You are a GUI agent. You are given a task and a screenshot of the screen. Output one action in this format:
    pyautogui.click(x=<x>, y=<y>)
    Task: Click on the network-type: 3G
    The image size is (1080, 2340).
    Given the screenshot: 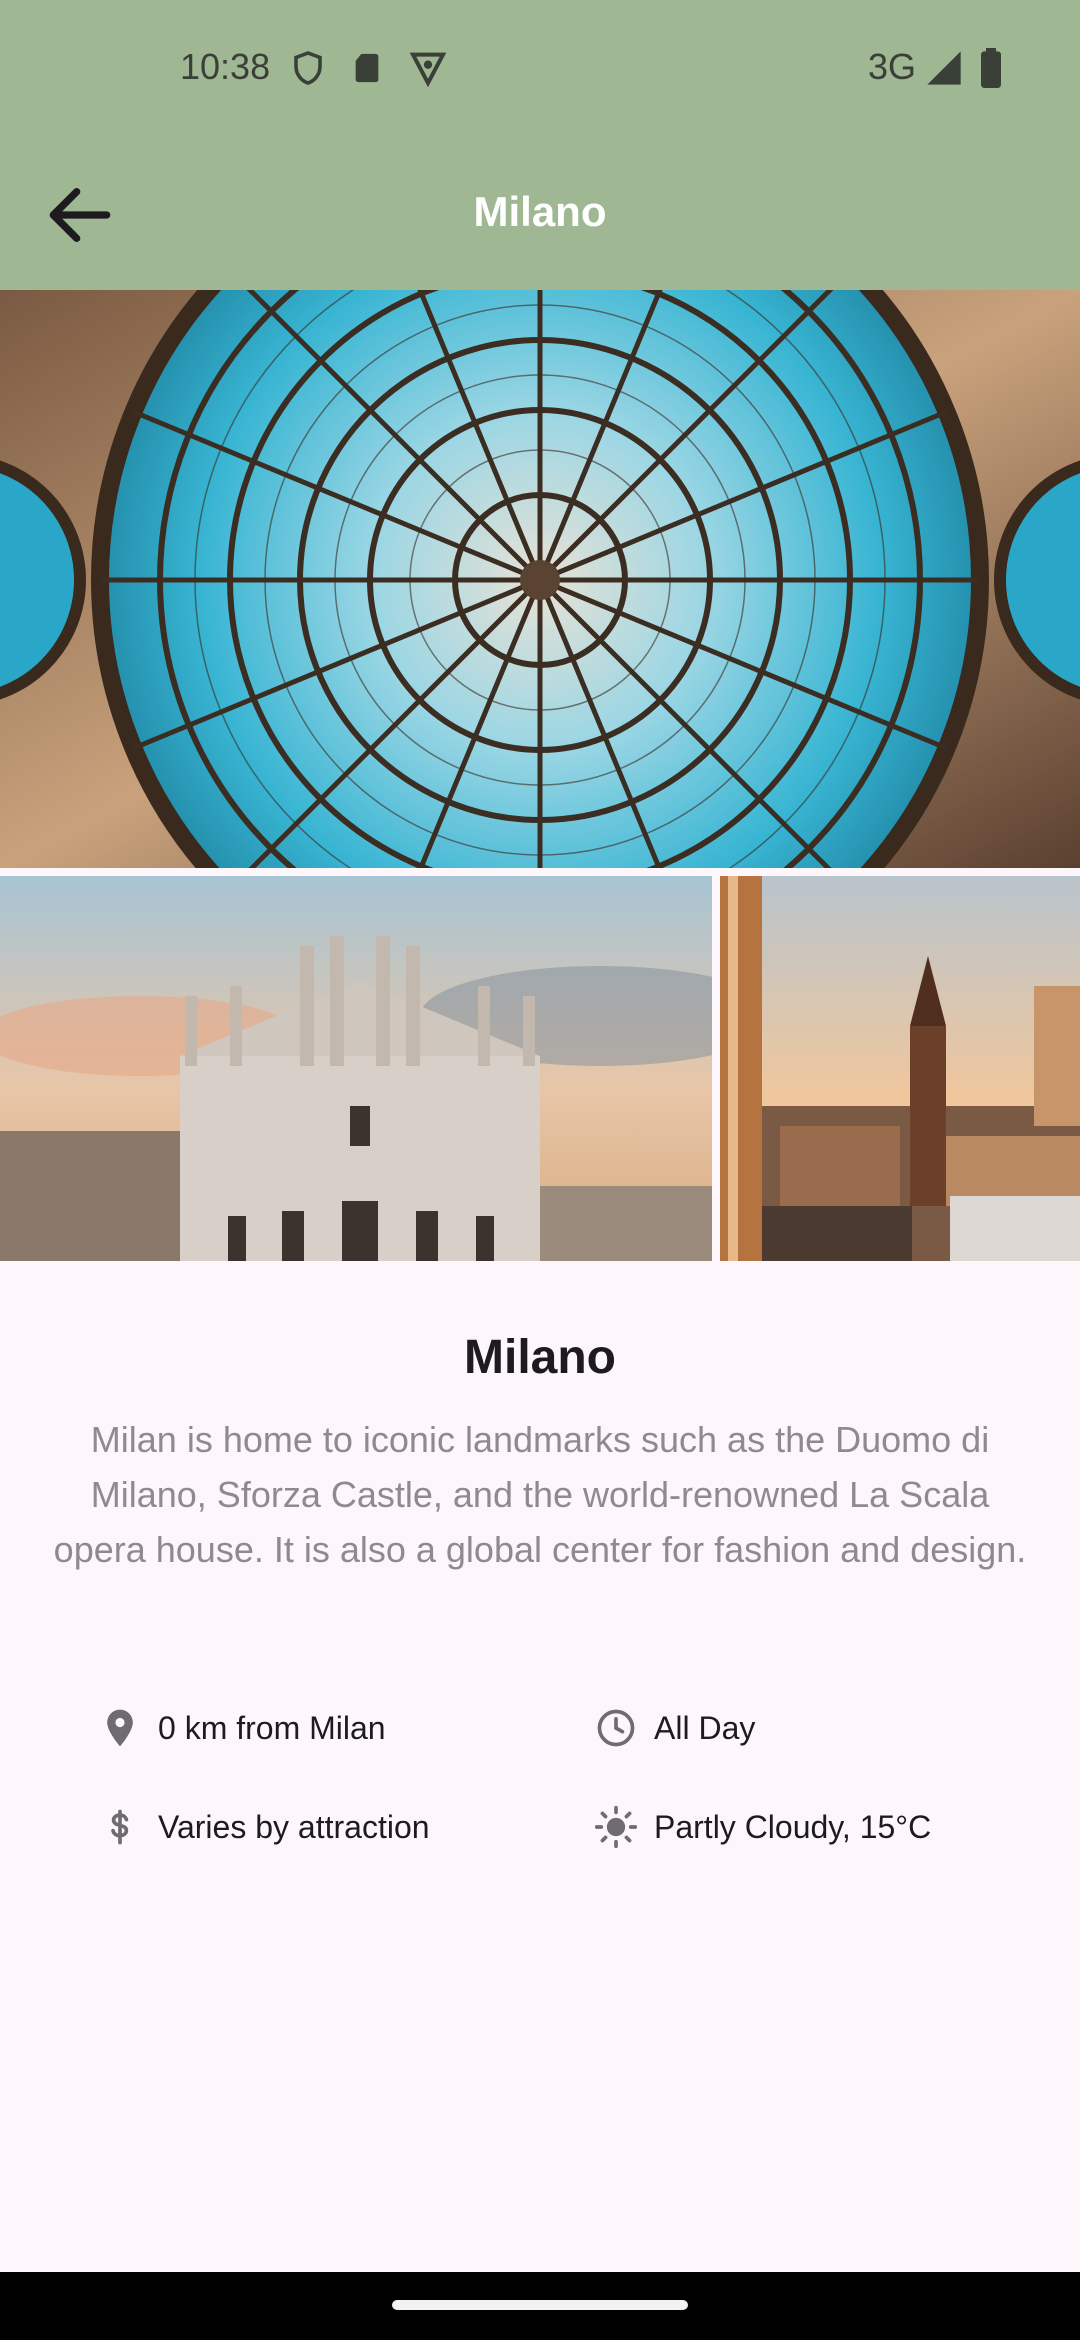 What is the action you would take?
    pyautogui.click(x=892, y=66)
    